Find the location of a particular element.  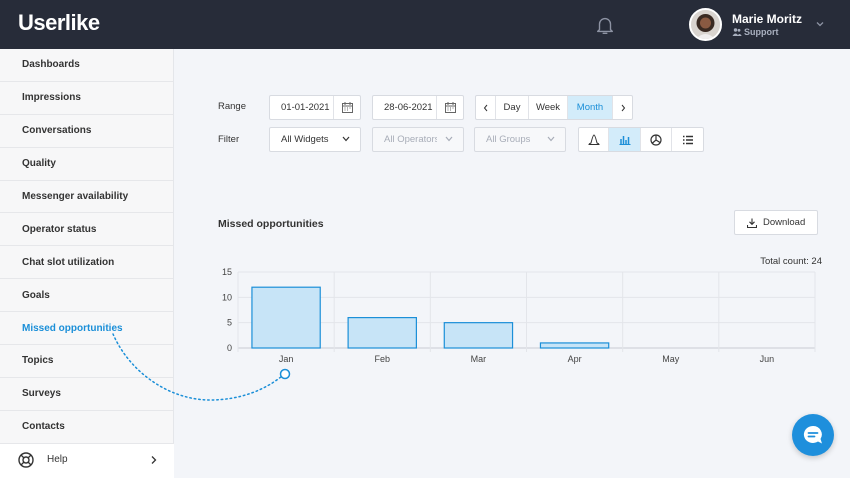

download-icon is located at coordinates (752, 223).